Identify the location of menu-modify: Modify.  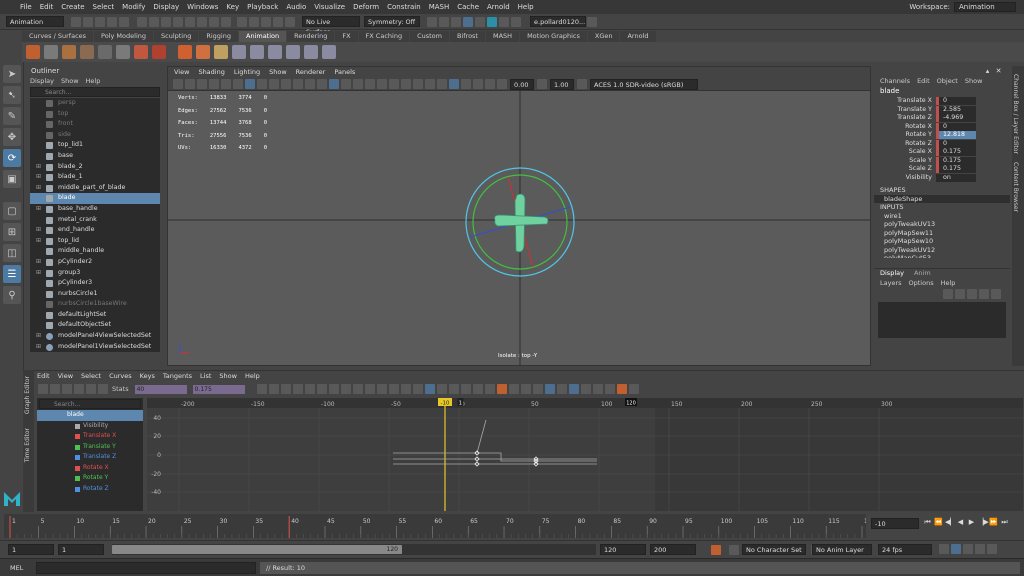
(133, 7).